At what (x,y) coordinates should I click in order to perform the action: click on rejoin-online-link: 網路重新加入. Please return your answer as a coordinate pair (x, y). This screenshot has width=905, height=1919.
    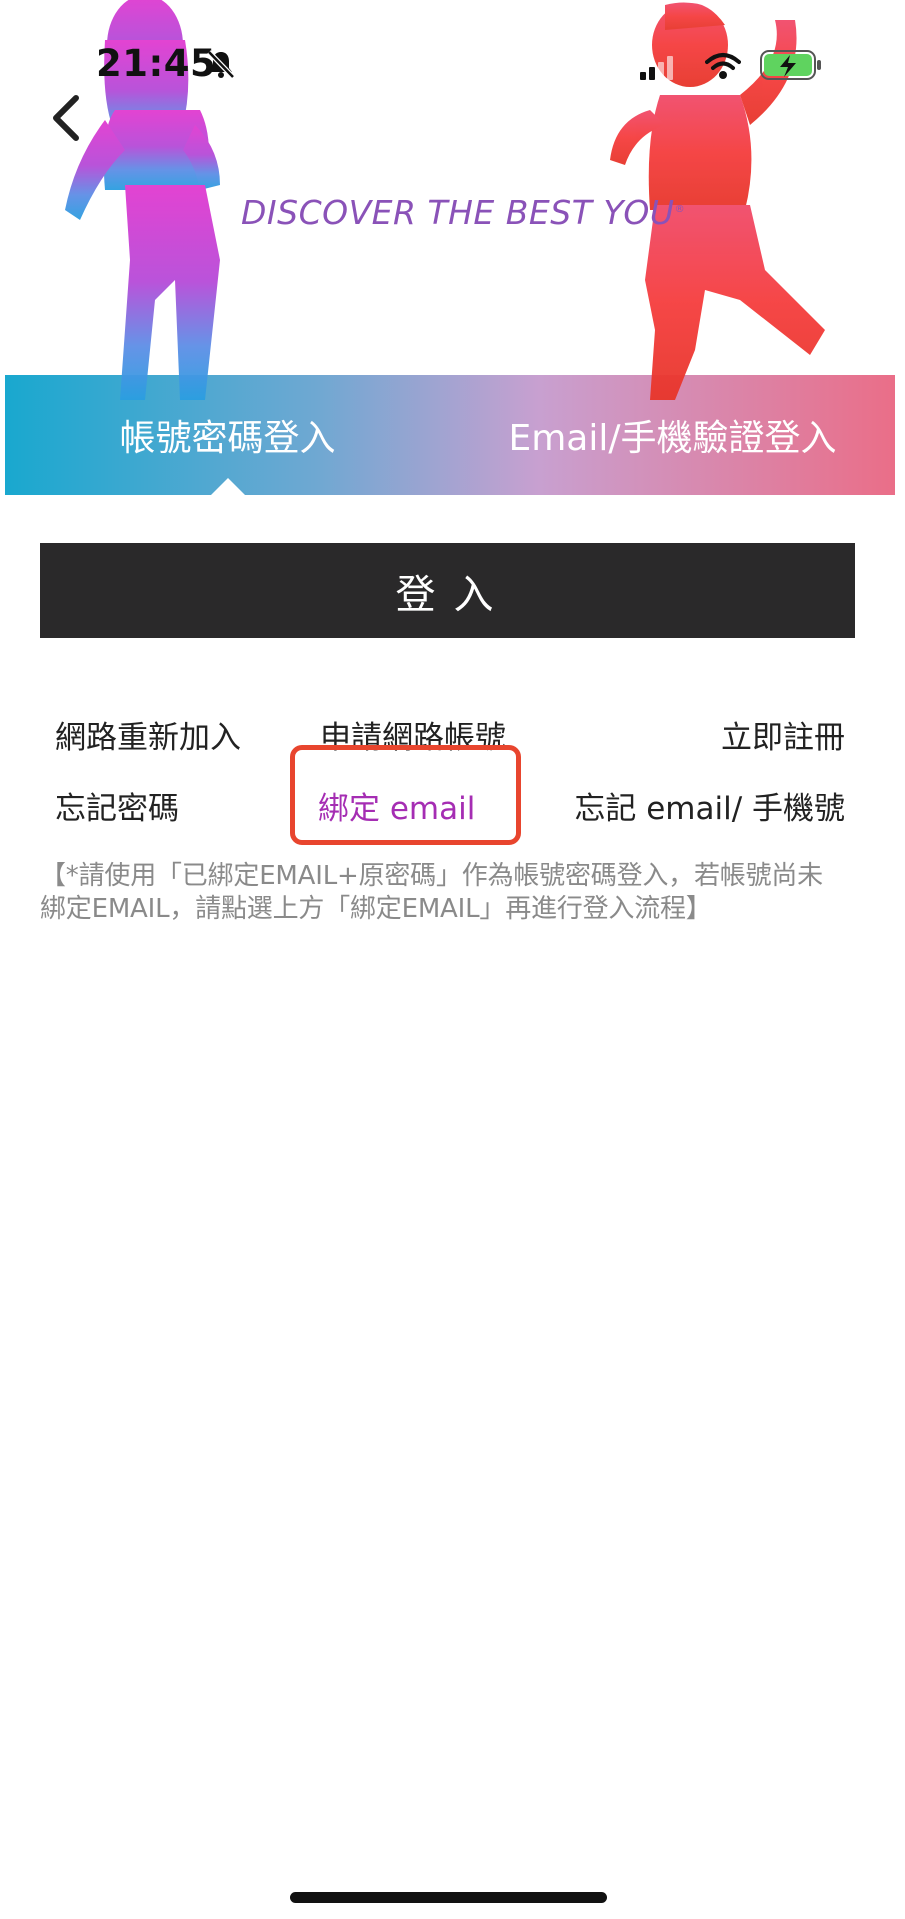
    Looking at the image, I should click on (148, 734).